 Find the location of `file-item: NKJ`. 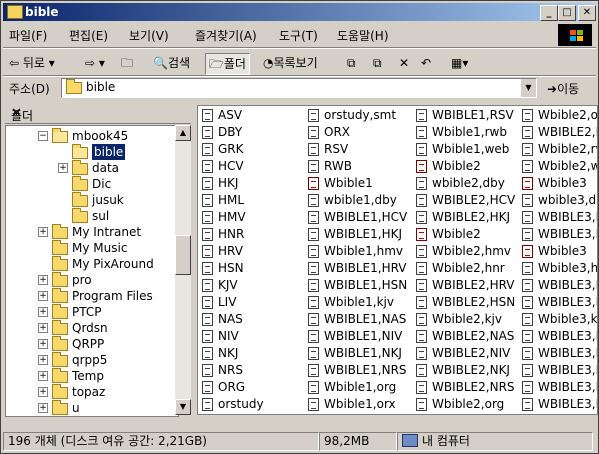

file-item: NKJ is located at coordinates (257, 353).